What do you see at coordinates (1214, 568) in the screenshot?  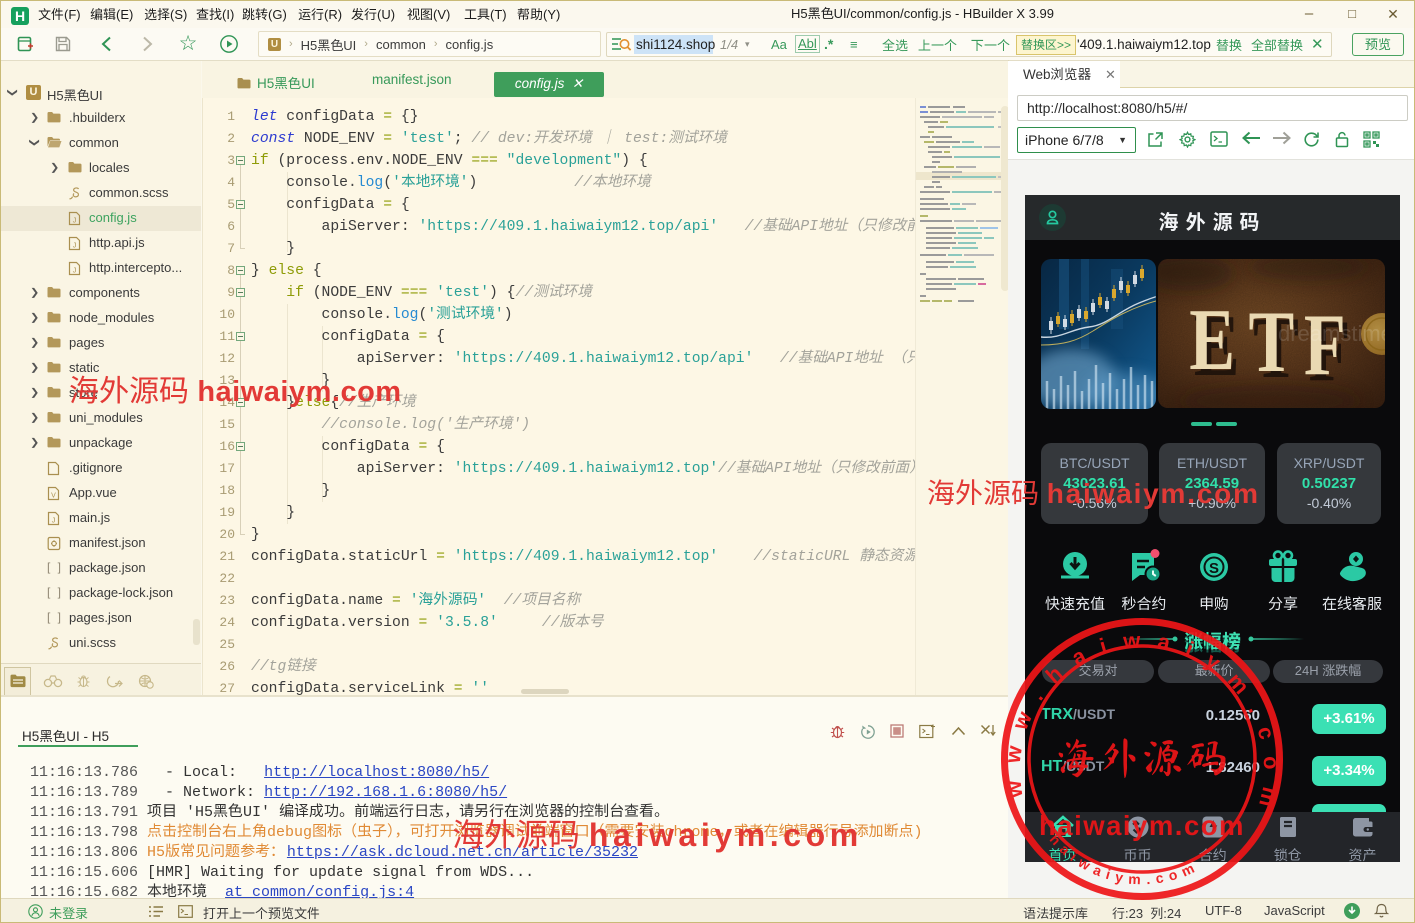 I see `svg-text: S` at bounding box center [1214, 568].